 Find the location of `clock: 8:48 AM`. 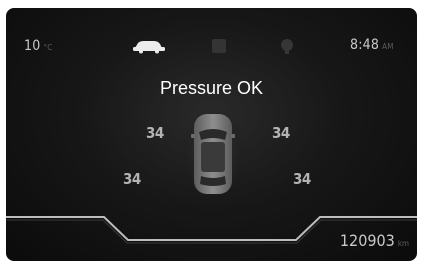

clock: 8:48 AM is located at coordinates (372, 45).